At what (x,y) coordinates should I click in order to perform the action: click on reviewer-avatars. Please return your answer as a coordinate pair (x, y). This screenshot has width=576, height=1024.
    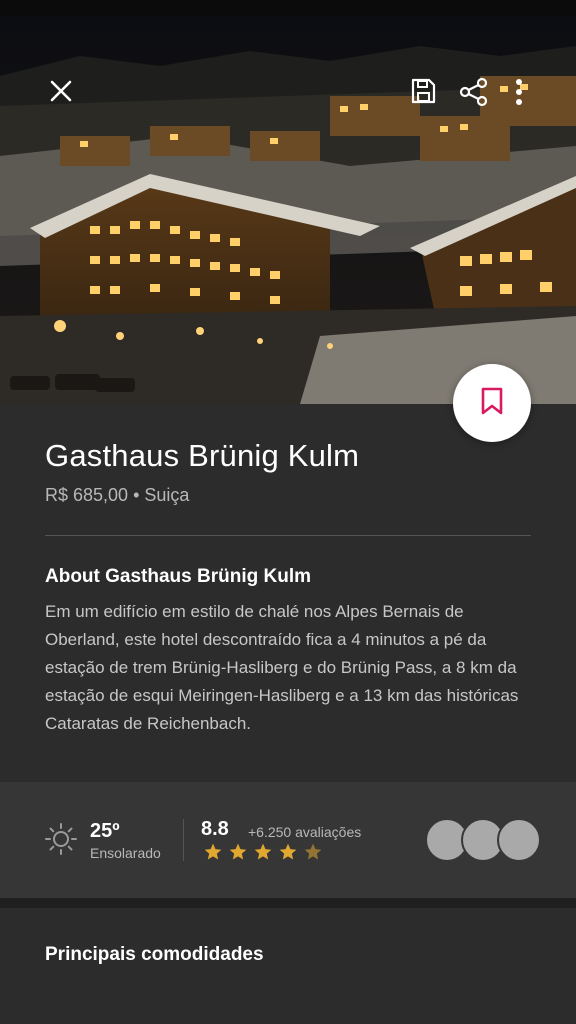
    Looking at the image, I should click on (485, 840).